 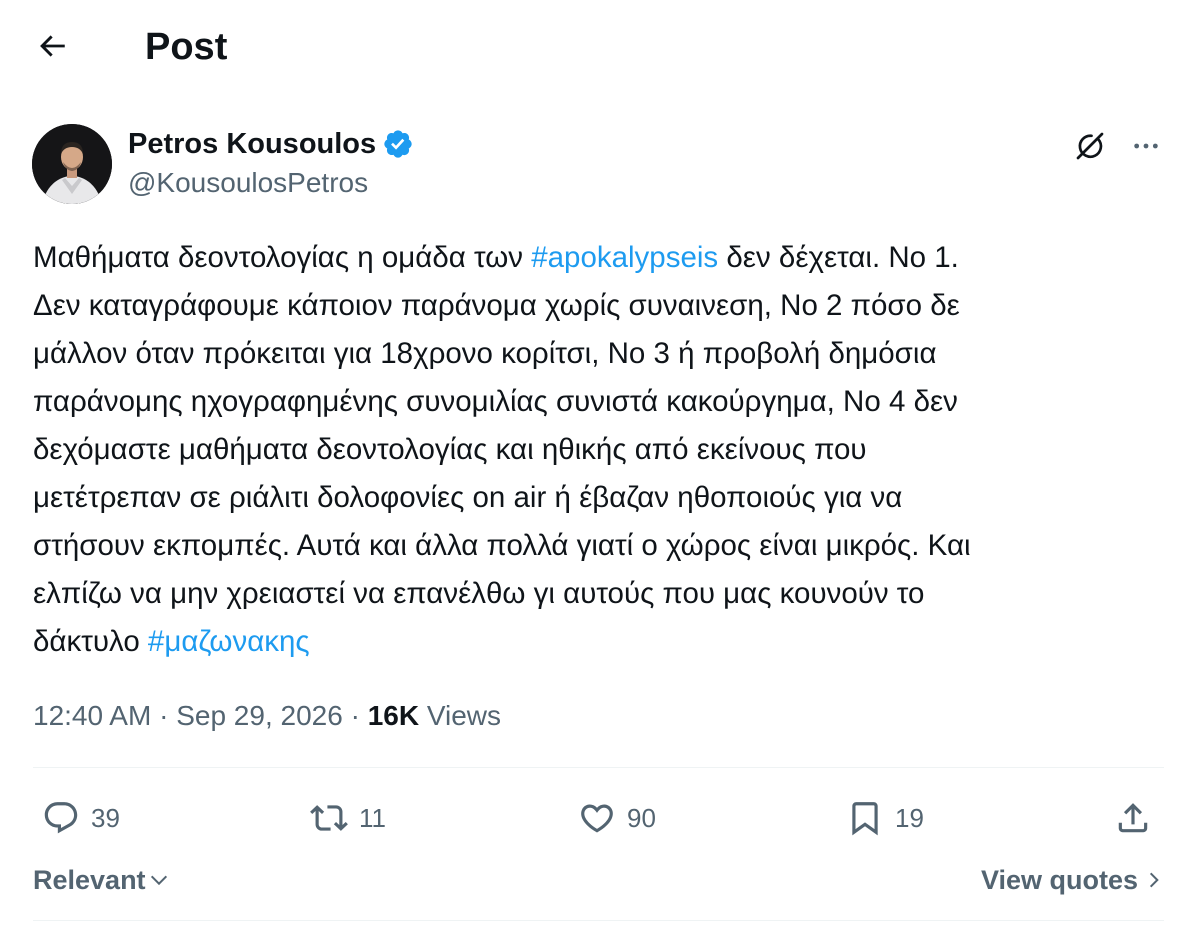 What do you see at coordinates (259, 715) in the screenshot?
I see `tweet-date: Sep 29, 2026` at bounding box center [259, 715].